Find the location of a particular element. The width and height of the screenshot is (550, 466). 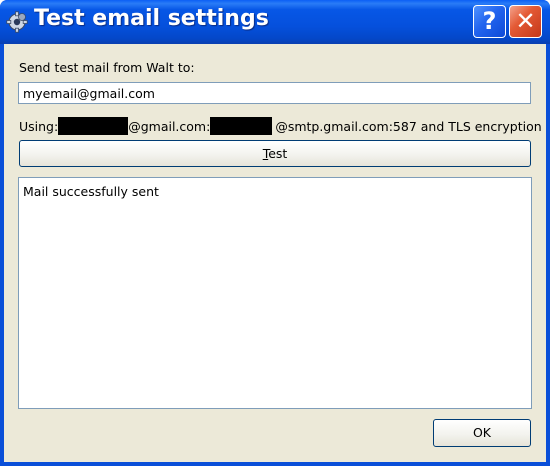

title-bar: Test email settings ? ✕ is located at coordinates (275, 22).